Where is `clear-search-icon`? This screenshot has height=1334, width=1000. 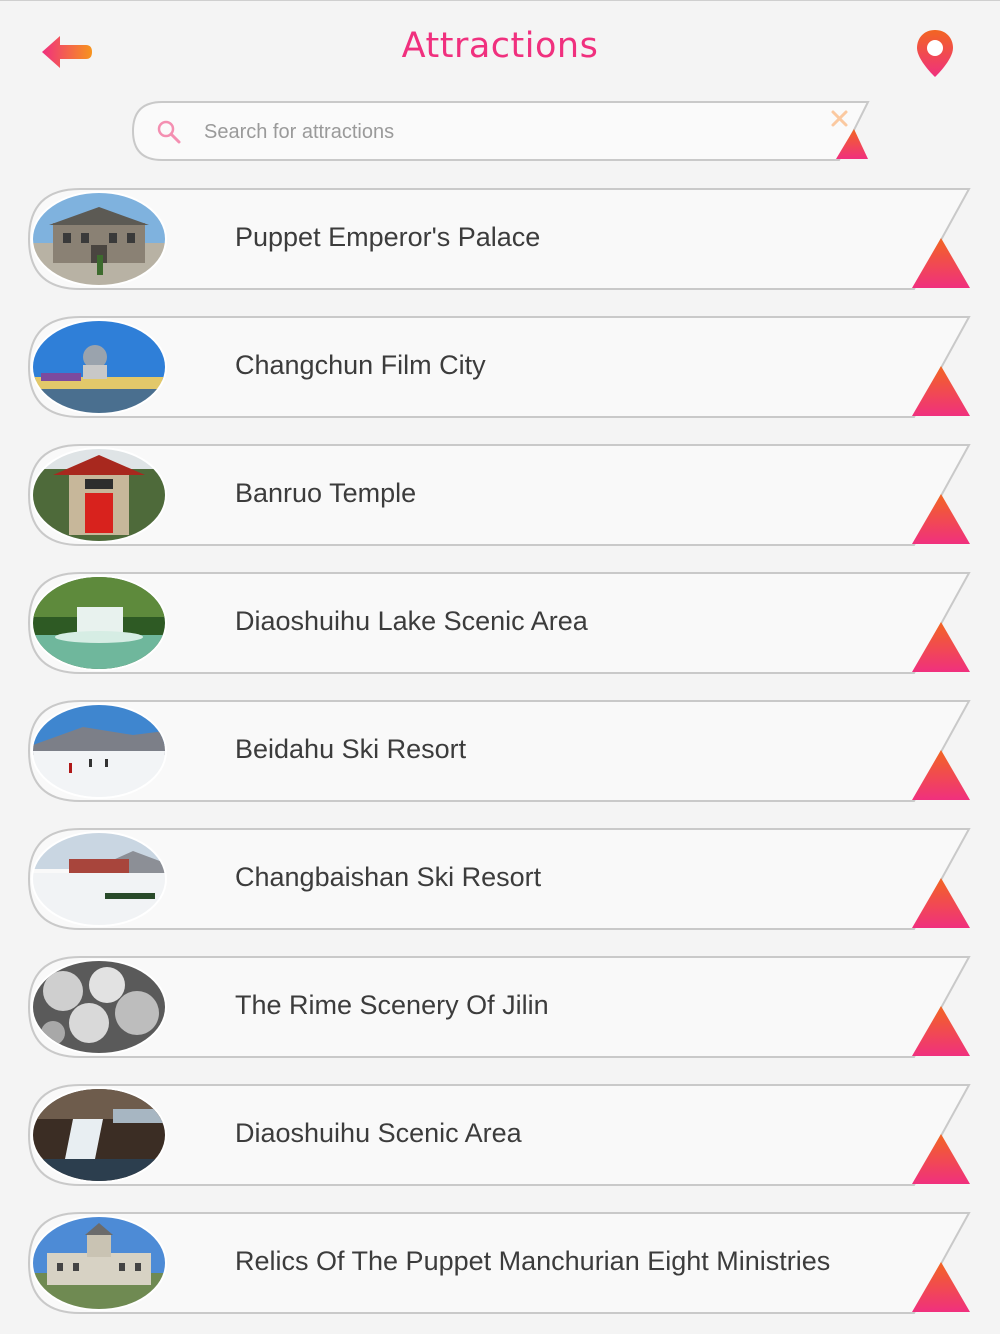
clear-search-icon is located at coordinates (840, 119).